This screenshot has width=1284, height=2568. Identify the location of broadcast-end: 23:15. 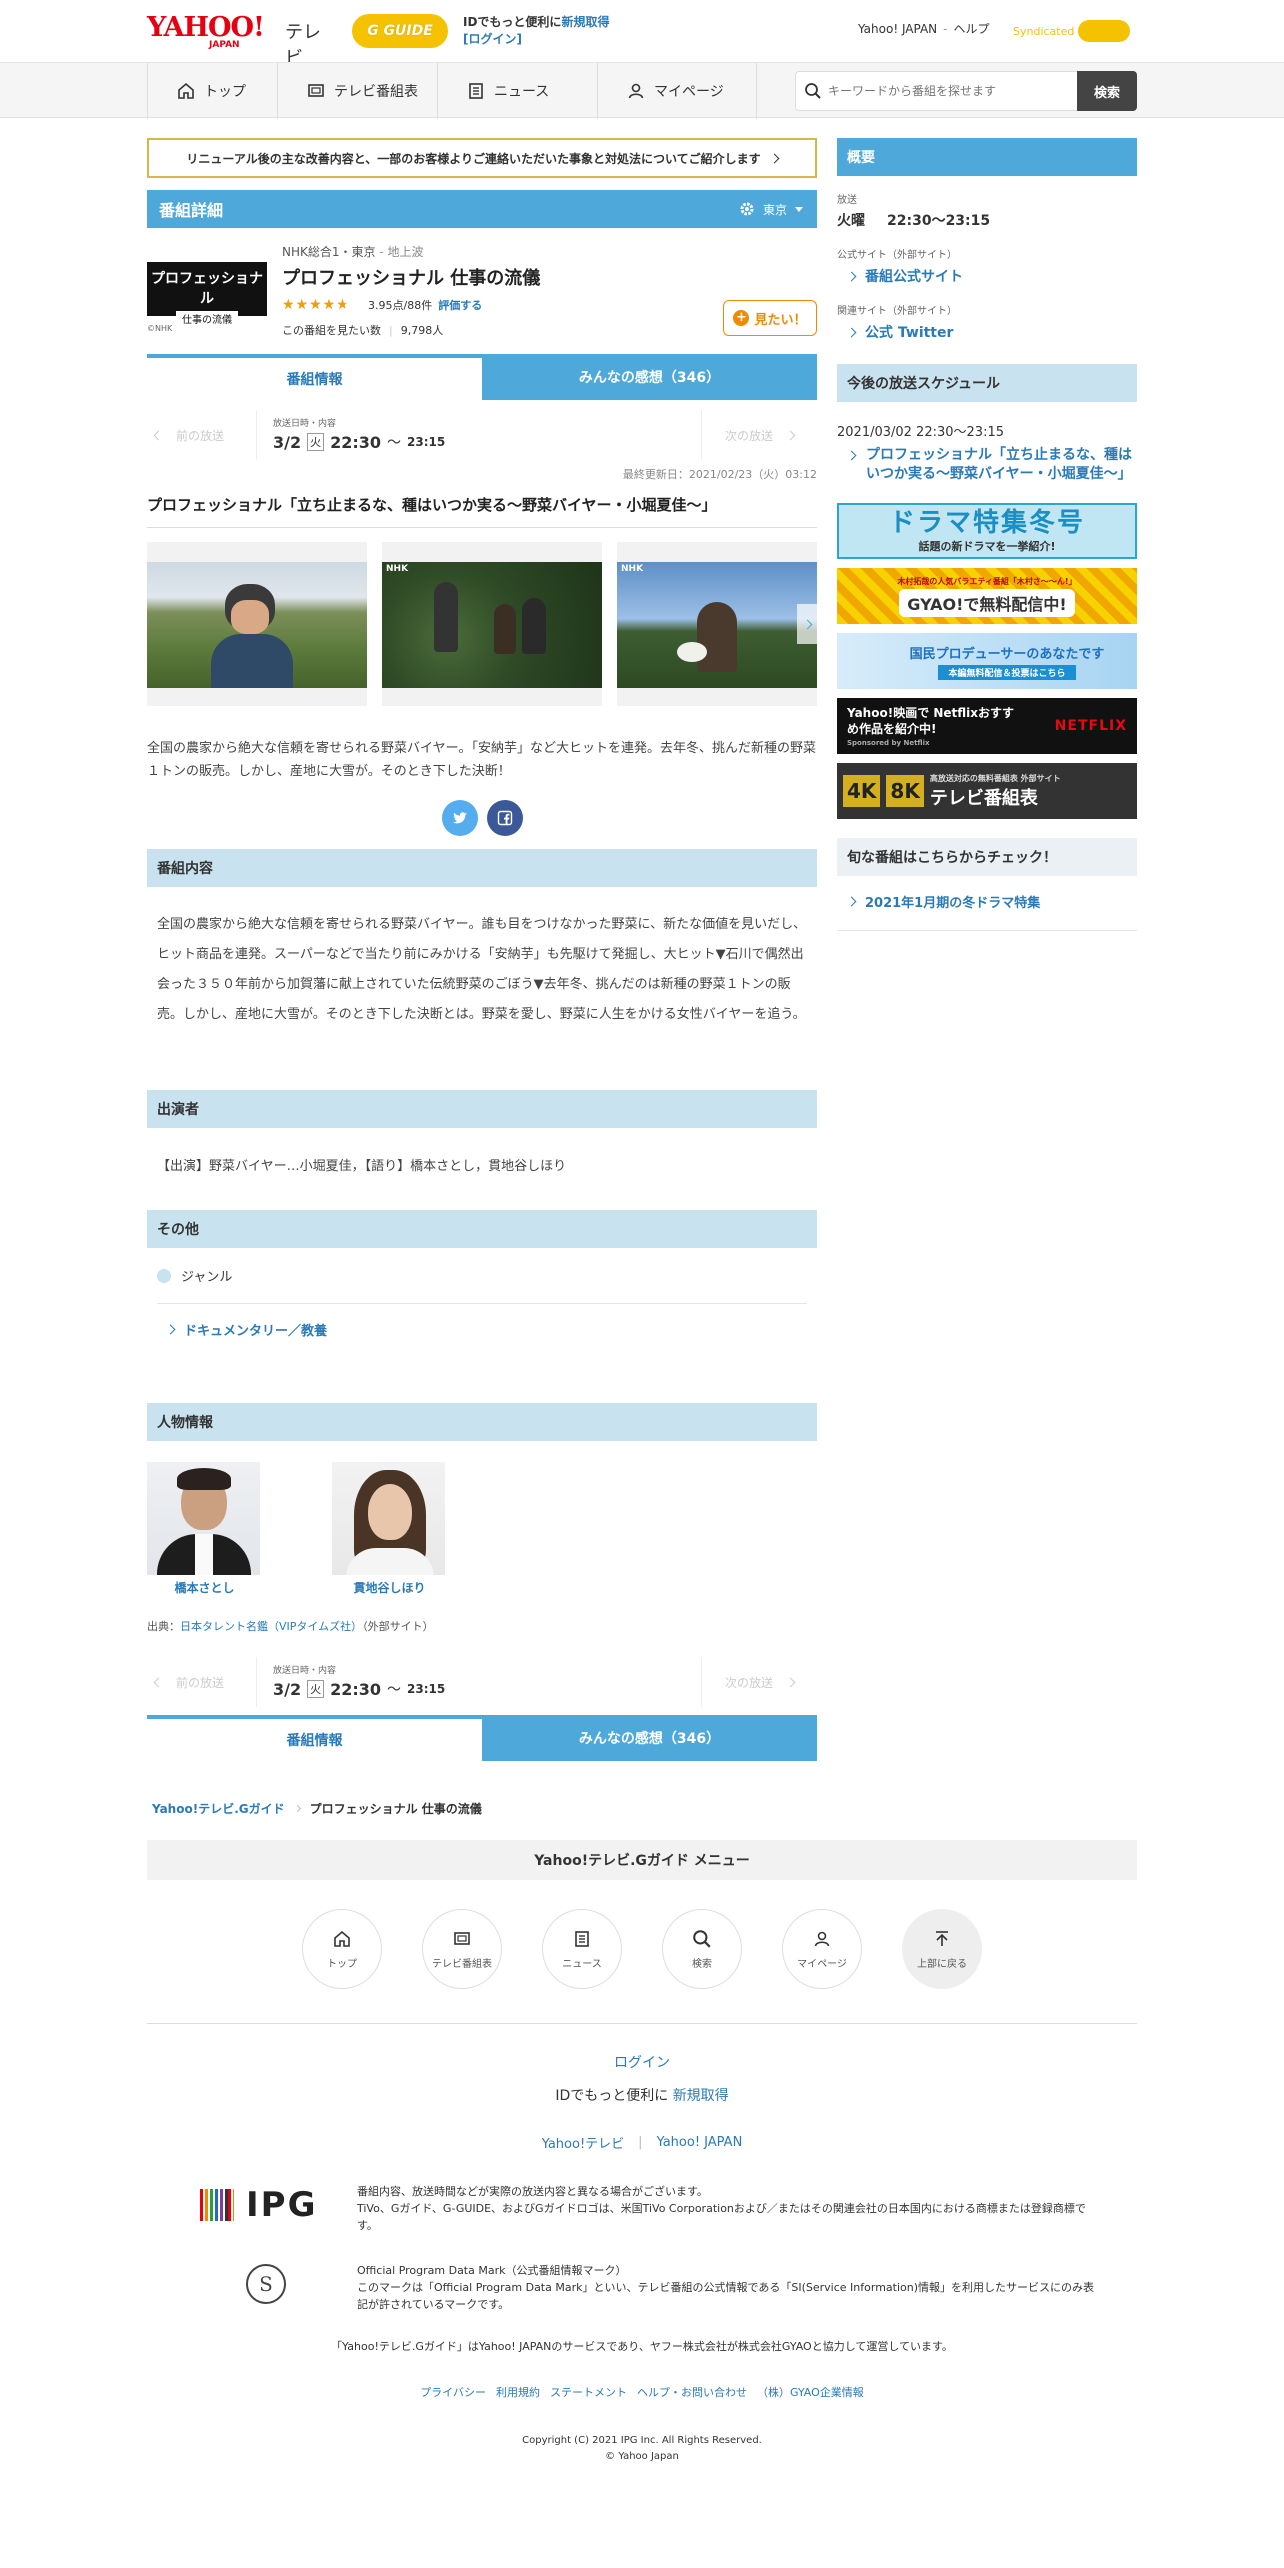
(426, 442).